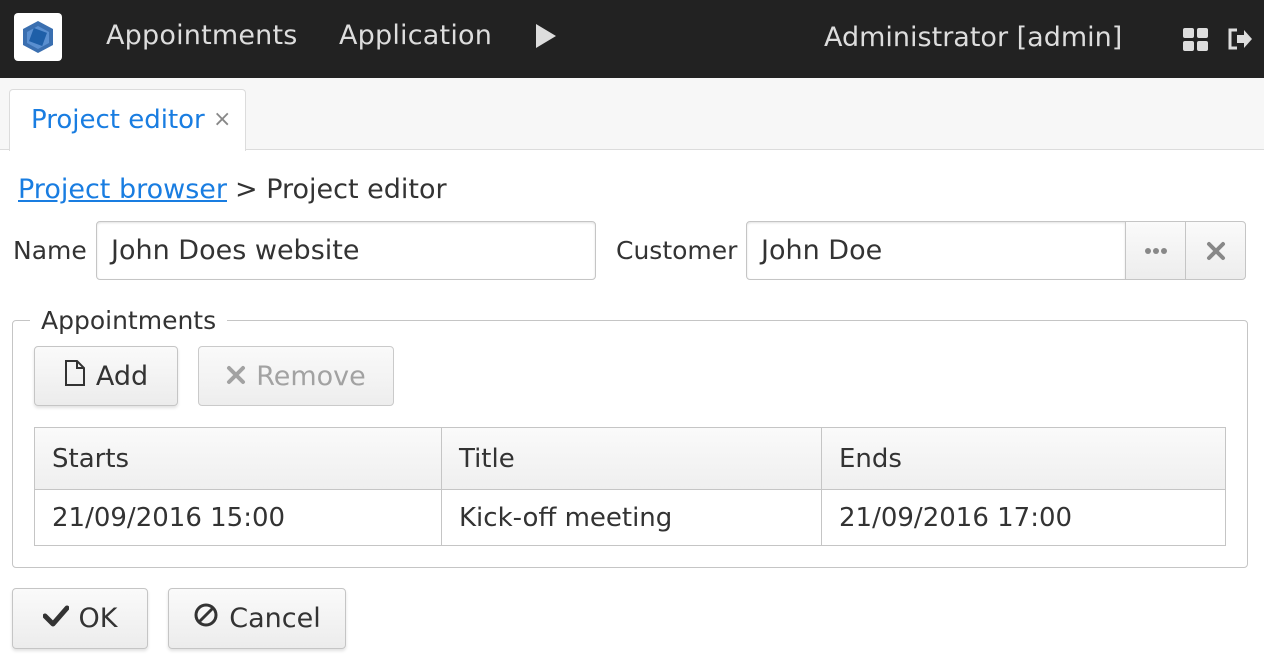  Describe the element at coordinates (122, 190) in the screenshot. I see `breadcrumb-project-browser-link: Project browser` at that location.